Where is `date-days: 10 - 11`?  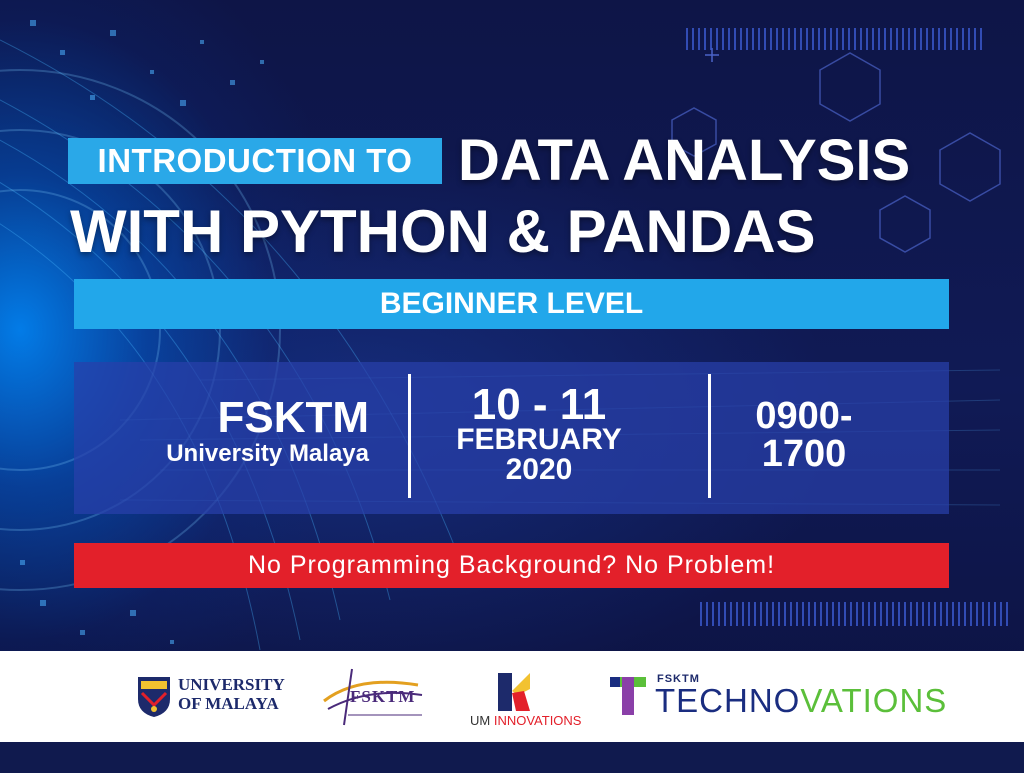 date-days: 10 - 11 is located at coordinates (539, 404).